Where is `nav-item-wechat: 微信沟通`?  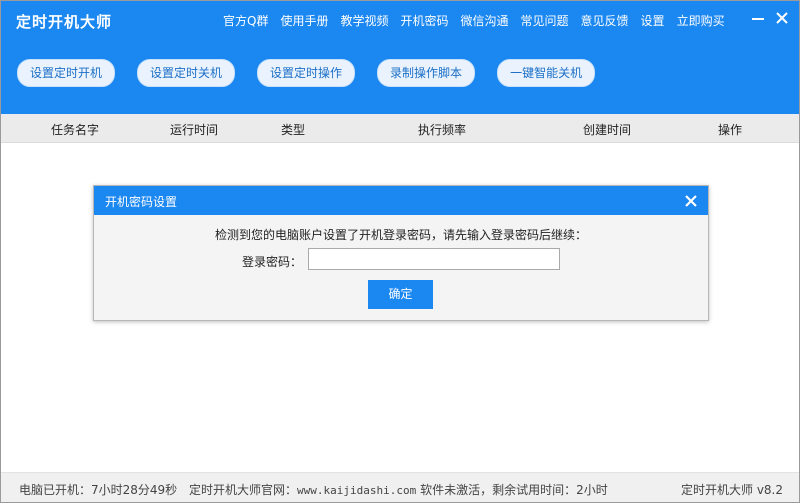 nav-item-wechat: 微信沟通 is located at coordinates (485, 20).